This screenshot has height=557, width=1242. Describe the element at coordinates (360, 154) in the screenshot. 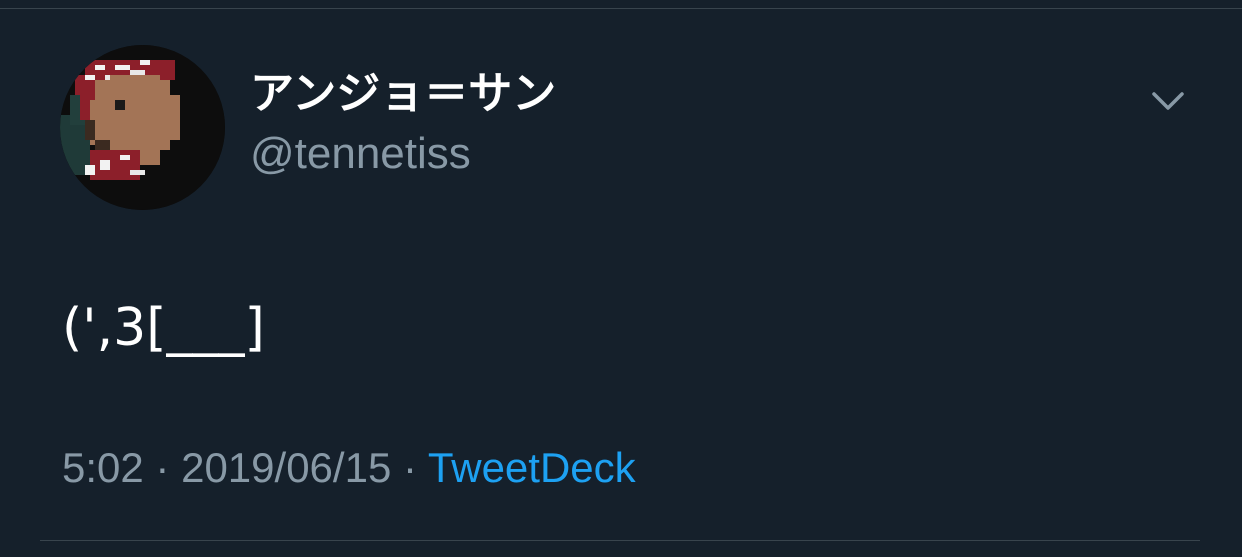

I see `author-handle: @tennetiss` at that location.